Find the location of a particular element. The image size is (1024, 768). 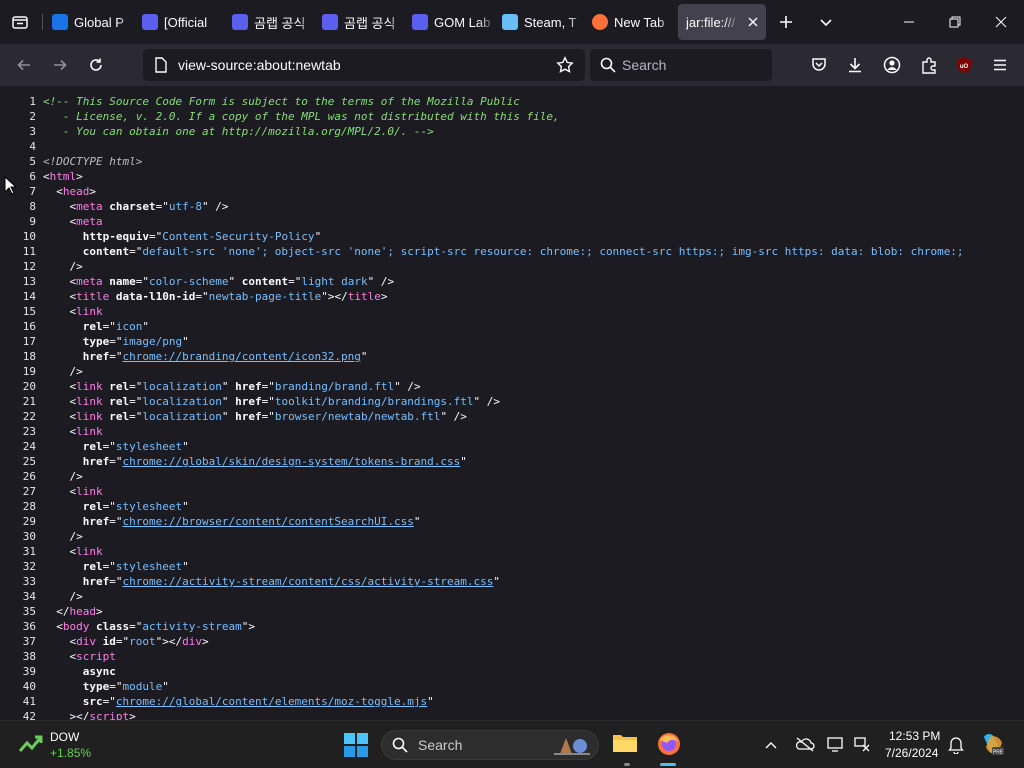

source-line: 24 rel="stylesheet" is located at coordinates (512, 446).